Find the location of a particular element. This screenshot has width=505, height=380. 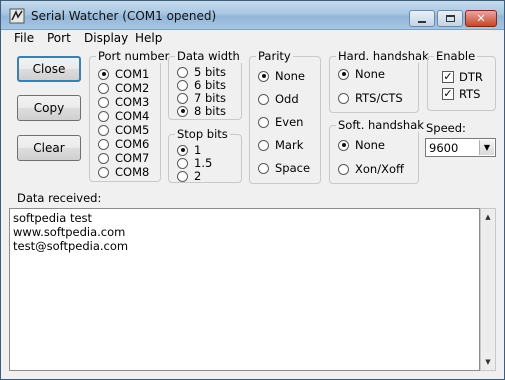

option-label: COM3 is located at coordinates (132, 102).